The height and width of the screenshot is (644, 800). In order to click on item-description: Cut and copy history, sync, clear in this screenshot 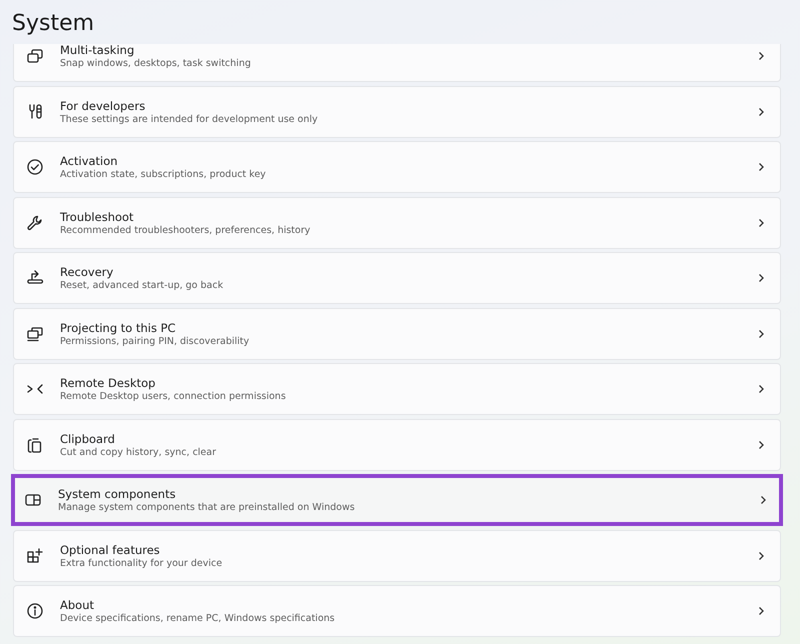, I will do `click(139, 452)`.